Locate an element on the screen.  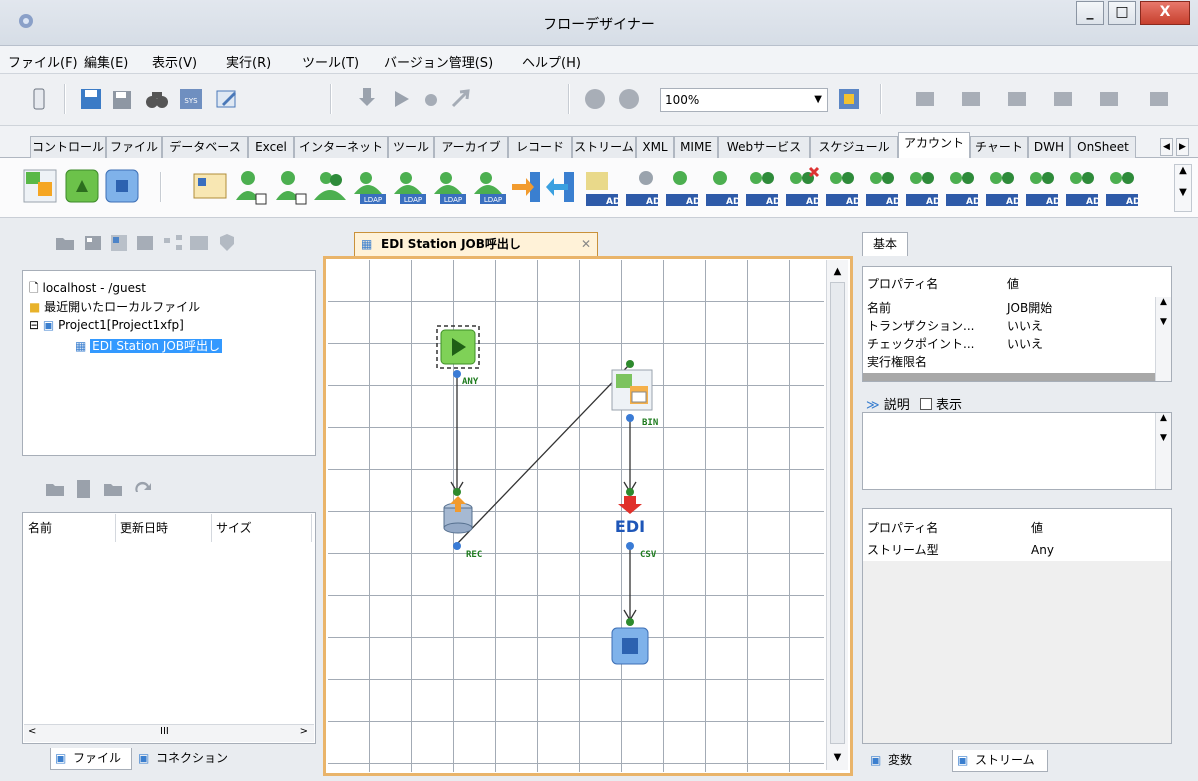
end-node is located at coordinates (630, 646).